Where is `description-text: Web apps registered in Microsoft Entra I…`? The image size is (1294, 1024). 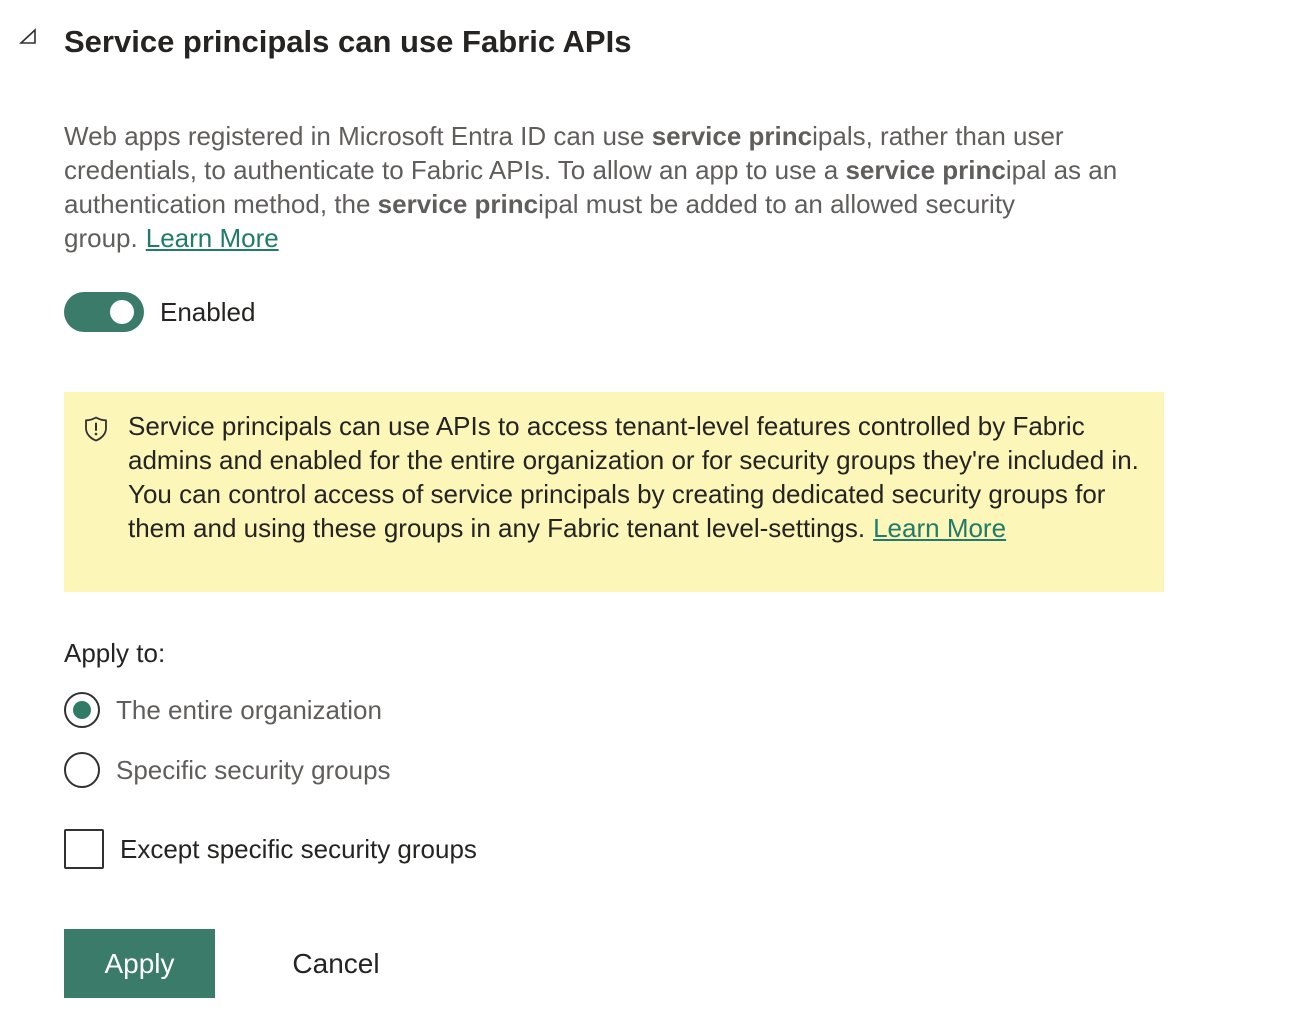 description-text: Web apps registered in Microsoft Entra I… is located at coordinates (358, 136).